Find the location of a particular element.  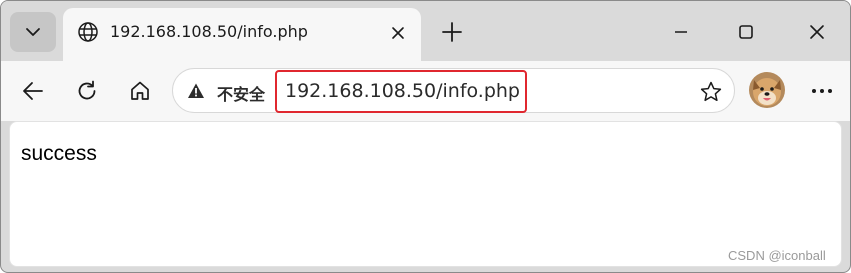

plus-icon is located at coordinates (452, 32).